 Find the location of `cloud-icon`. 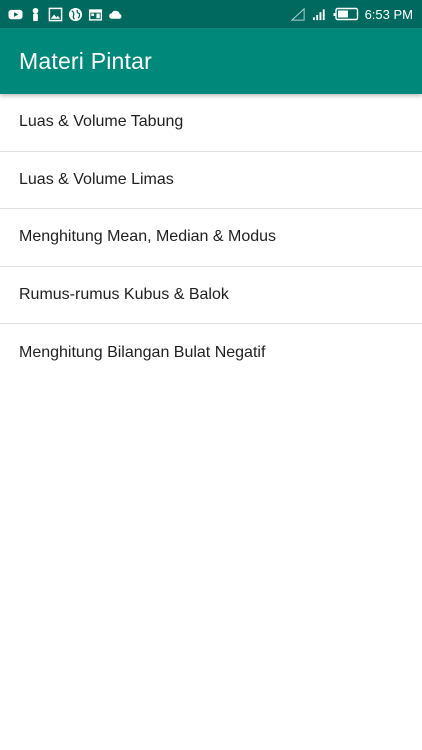

cloud-icon is located at coordinates (115, 14).